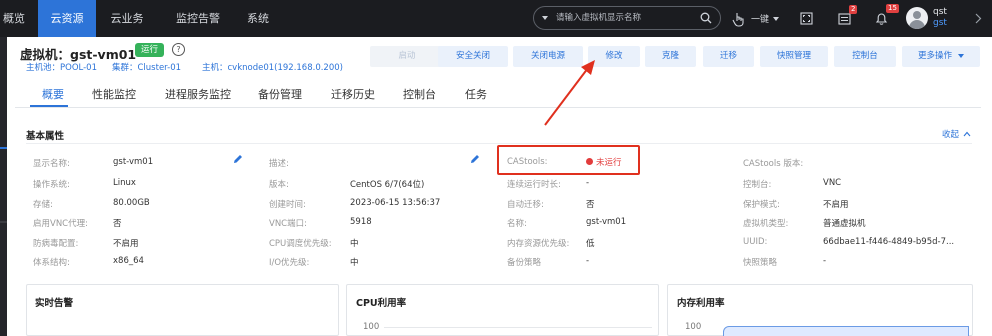  Describe the element at coordinates (941, 56) in the screenshot. I see `more-actions-button: 更多操作` at that location.